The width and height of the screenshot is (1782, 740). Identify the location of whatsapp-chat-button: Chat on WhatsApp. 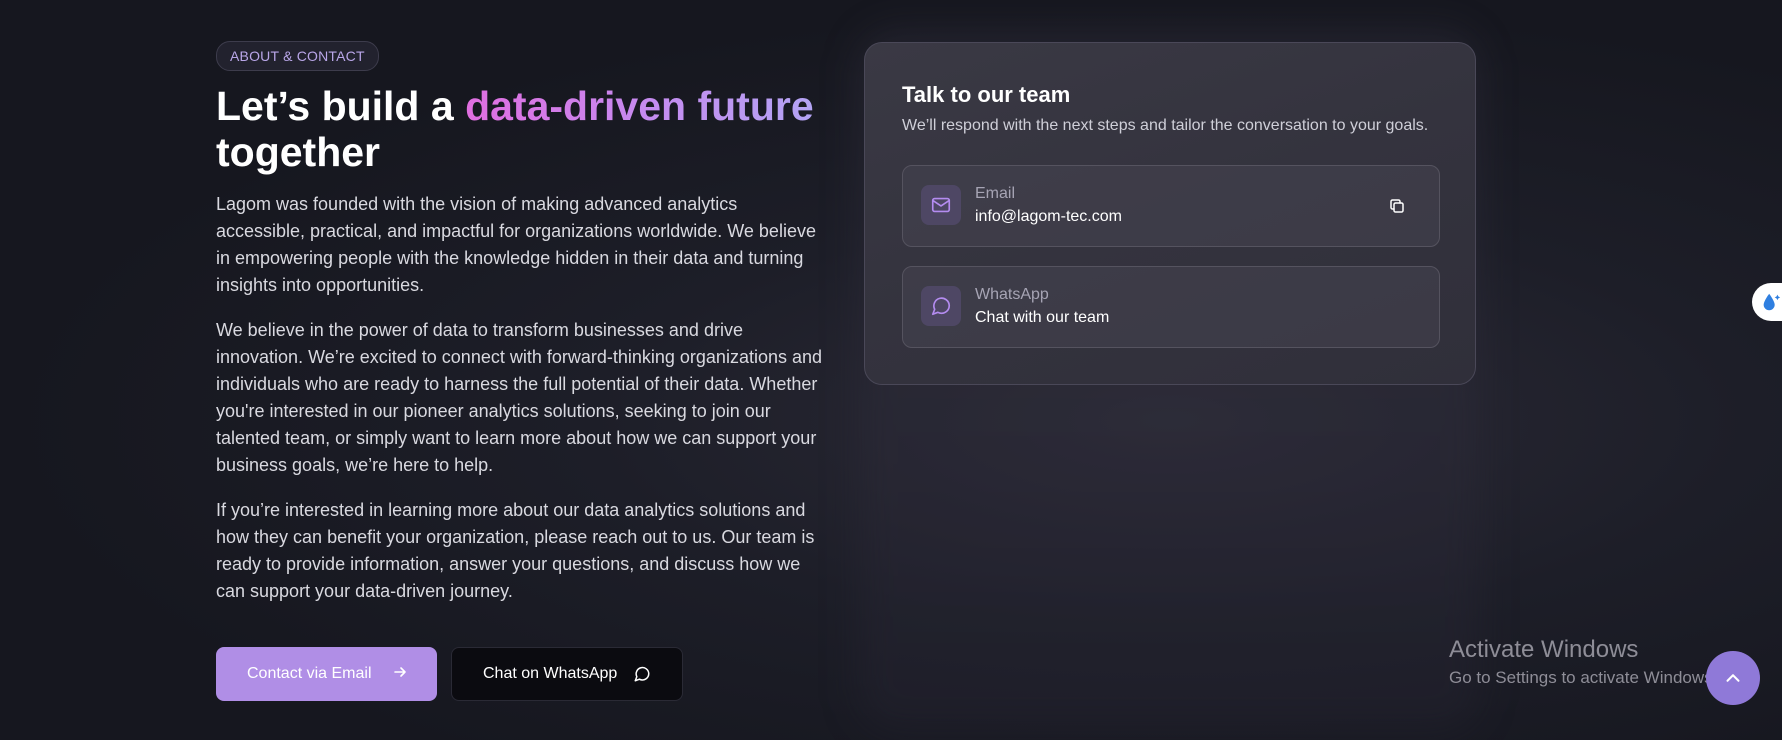
(567, 674).